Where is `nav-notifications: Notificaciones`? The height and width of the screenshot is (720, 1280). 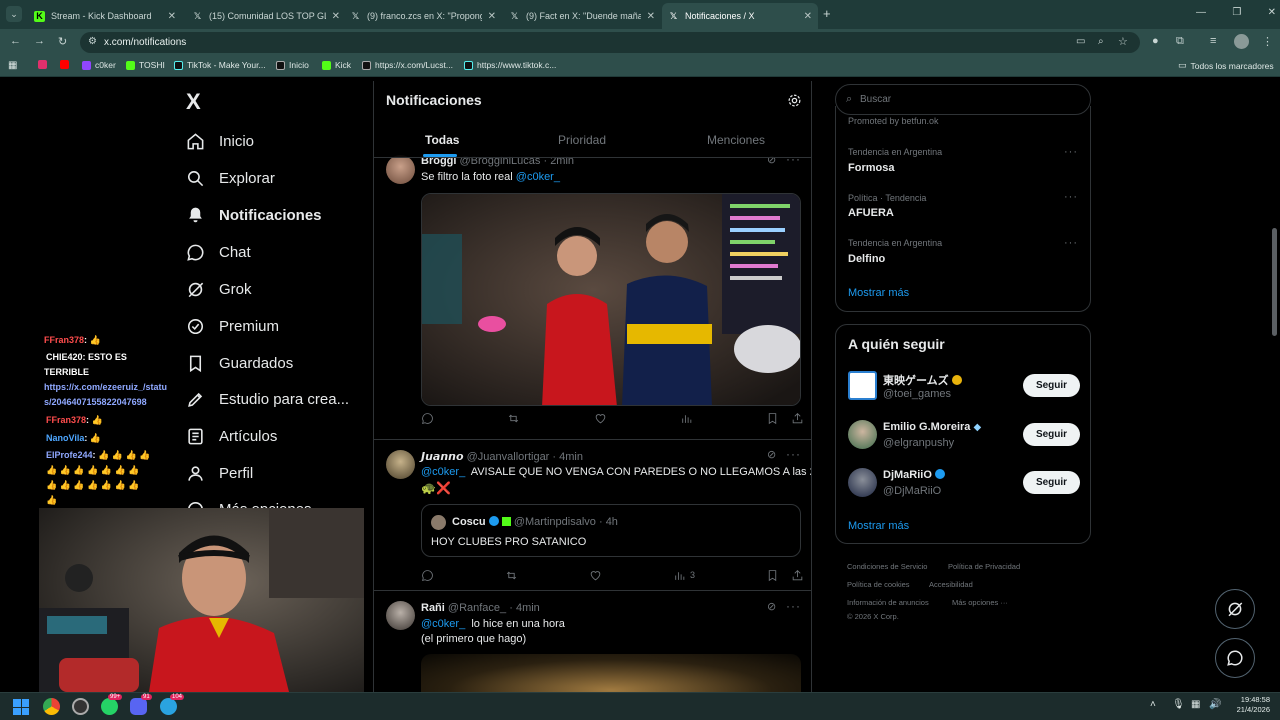 nav-notifications: Notificaciones is located at coordinates (254, 215).